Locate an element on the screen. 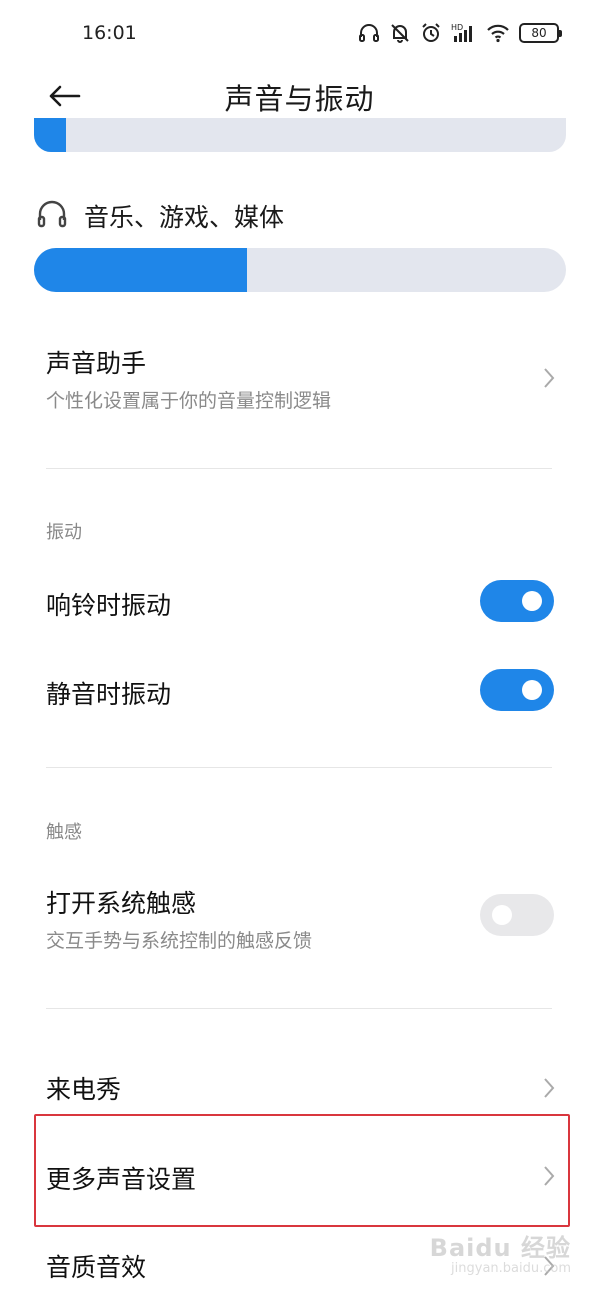  system-haptics-subtitle: 交互手势与系统控制的触感反馈 is located at coordinates (179, 941).